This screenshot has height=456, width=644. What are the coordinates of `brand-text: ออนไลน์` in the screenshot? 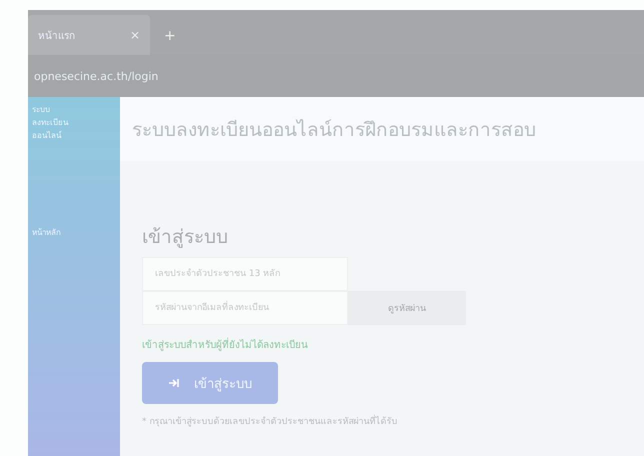 It's located at (47, 136).